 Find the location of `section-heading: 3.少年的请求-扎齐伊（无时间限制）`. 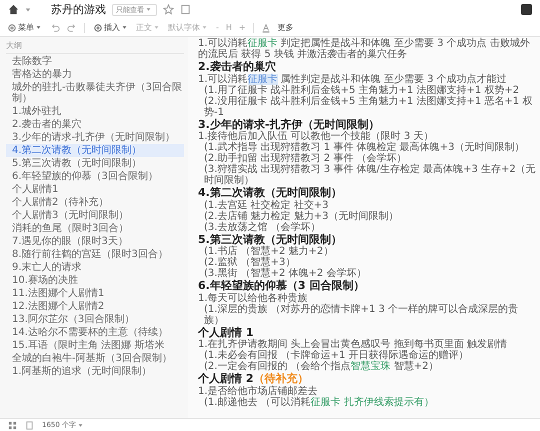

section-heading: 3.少年的请求-扎齐伊（无时间限制） is located at coordinates (289, 124).